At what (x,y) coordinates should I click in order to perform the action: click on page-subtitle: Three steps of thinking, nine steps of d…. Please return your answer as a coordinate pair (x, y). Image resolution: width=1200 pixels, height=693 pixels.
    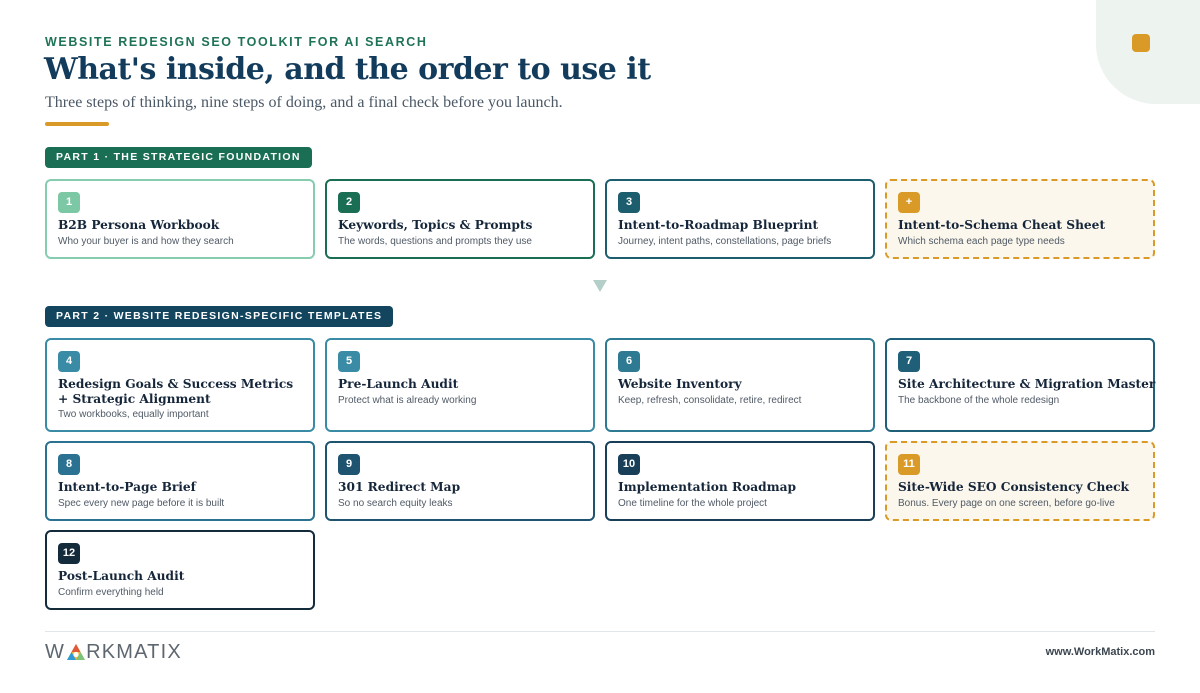
    Looking at the image, I should click on (304, 102).